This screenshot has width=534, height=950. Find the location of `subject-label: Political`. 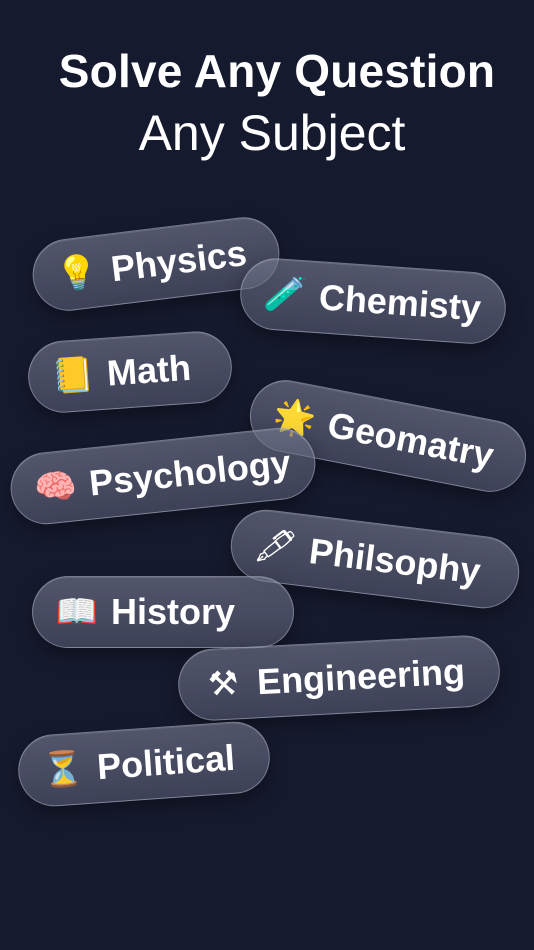

subject-label: Political is located at coordinates (166, 762).